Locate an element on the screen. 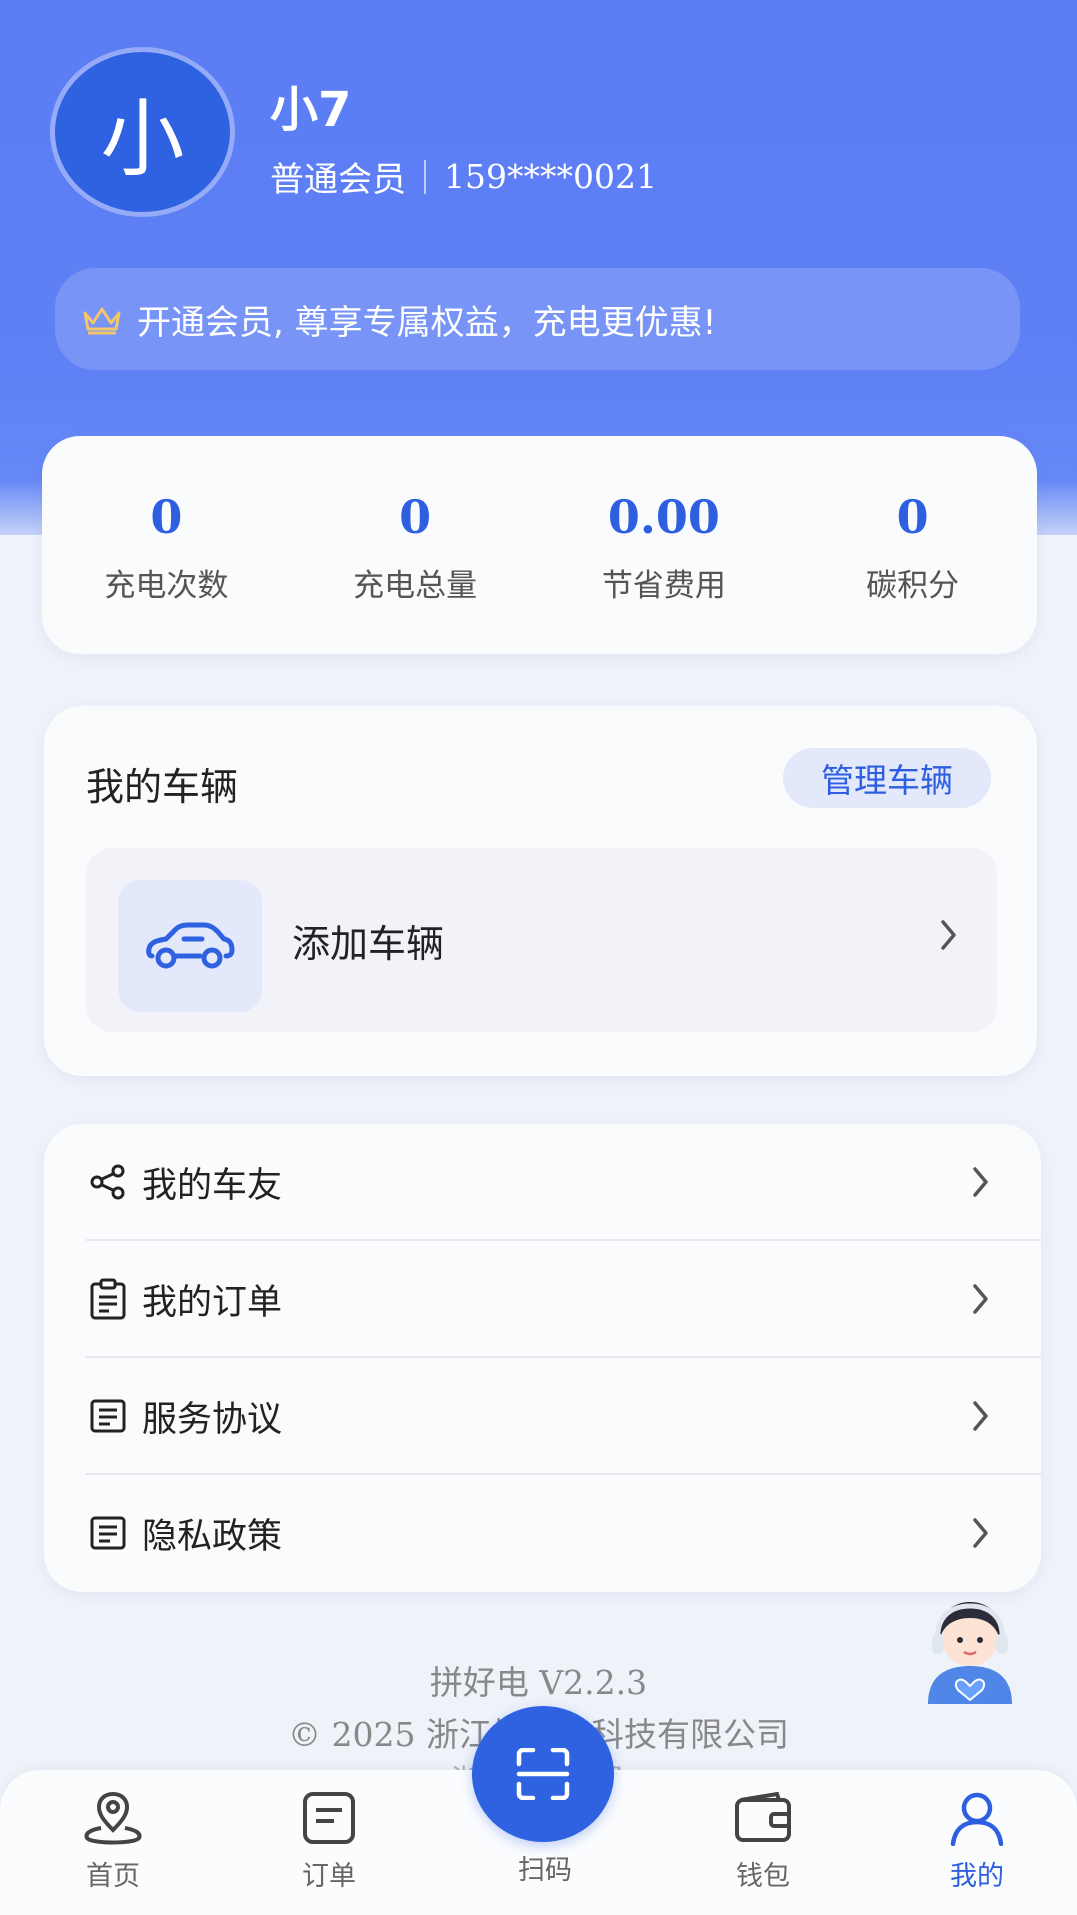  menu-item-privacy-policy: 隐私政策 is located at coordinates (542, 1533).